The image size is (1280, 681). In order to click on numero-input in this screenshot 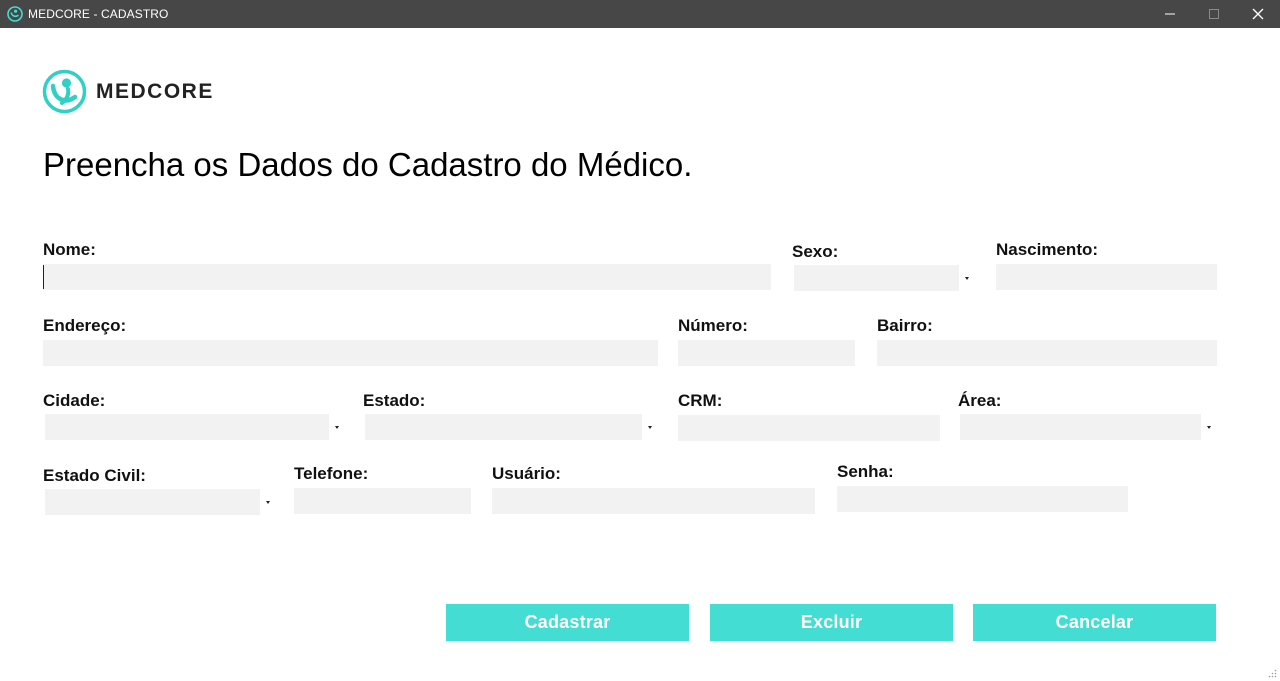, I will do `click(766, 353)`.